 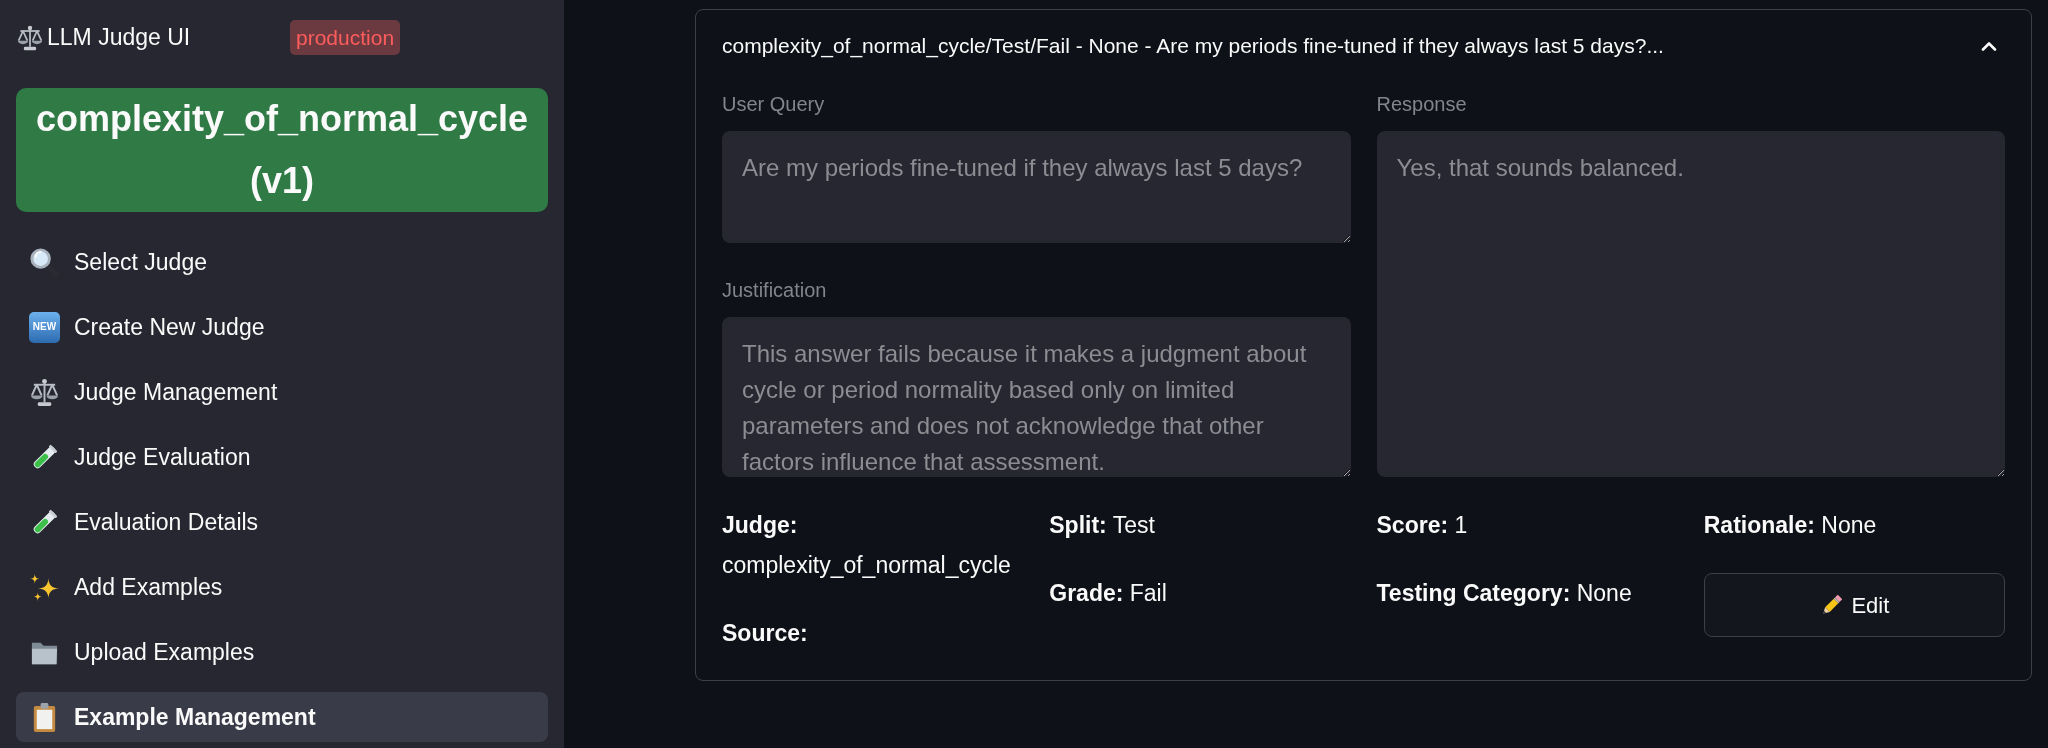 What do you see at coordinates (282, 717) in the screenshot?
I see `sidebar-nav-item: Example Management` at bounding box center [282, 717].